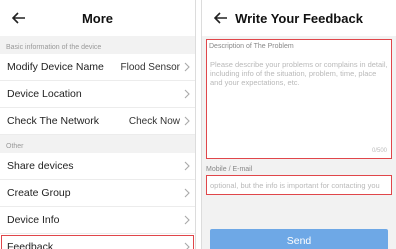  Describe the element at coordinates (97, 193) in the screenshot. I see `create-group-row: Create Group` at that location.